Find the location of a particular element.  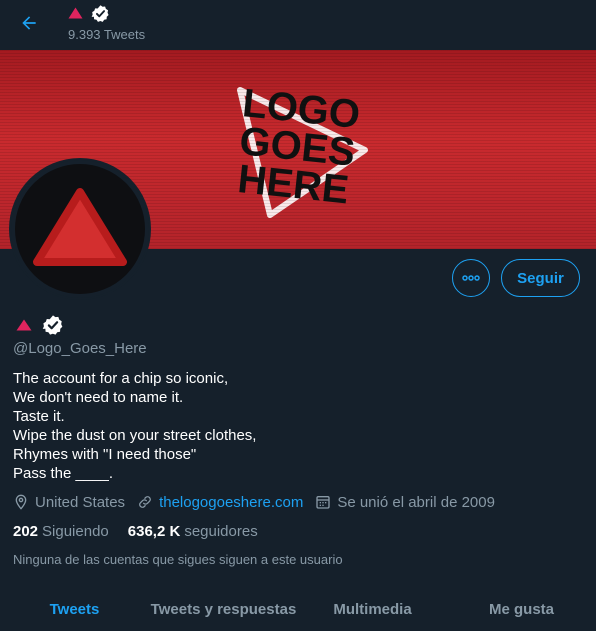

bio-line: Pass the ____. is located at coordinates (63, 473).